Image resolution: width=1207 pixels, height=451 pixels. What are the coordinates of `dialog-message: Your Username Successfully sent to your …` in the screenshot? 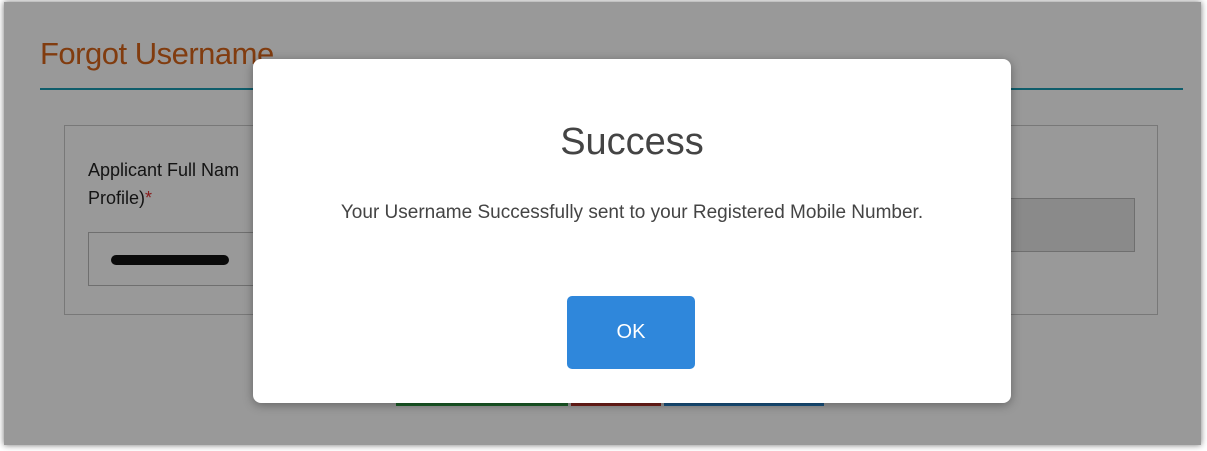 It's located at (632, 212).